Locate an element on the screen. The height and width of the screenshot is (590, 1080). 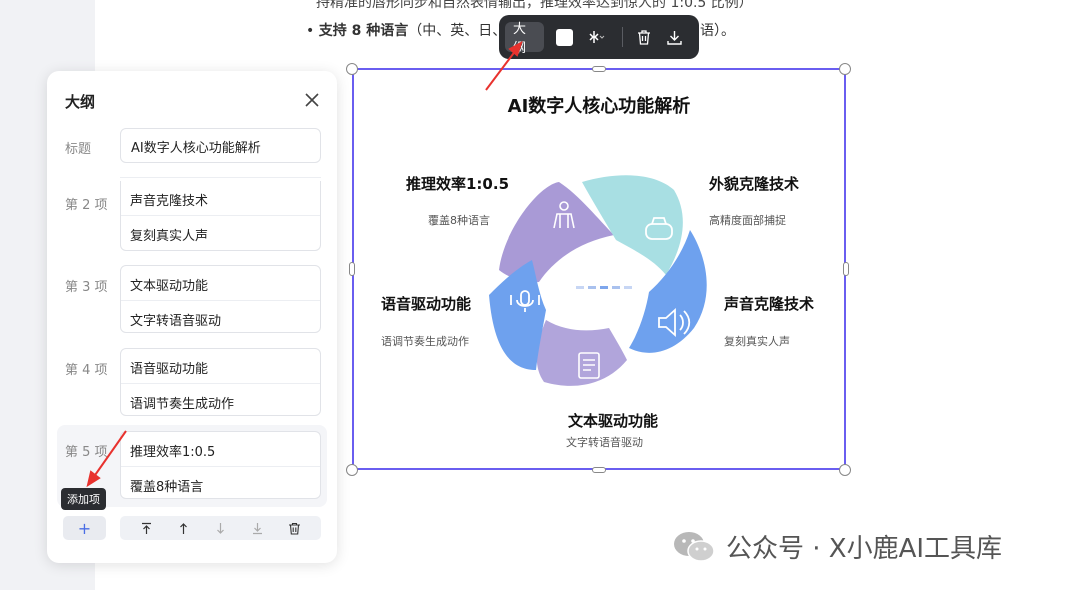
resize-handle-bottom is located at coordinates (599, 470).